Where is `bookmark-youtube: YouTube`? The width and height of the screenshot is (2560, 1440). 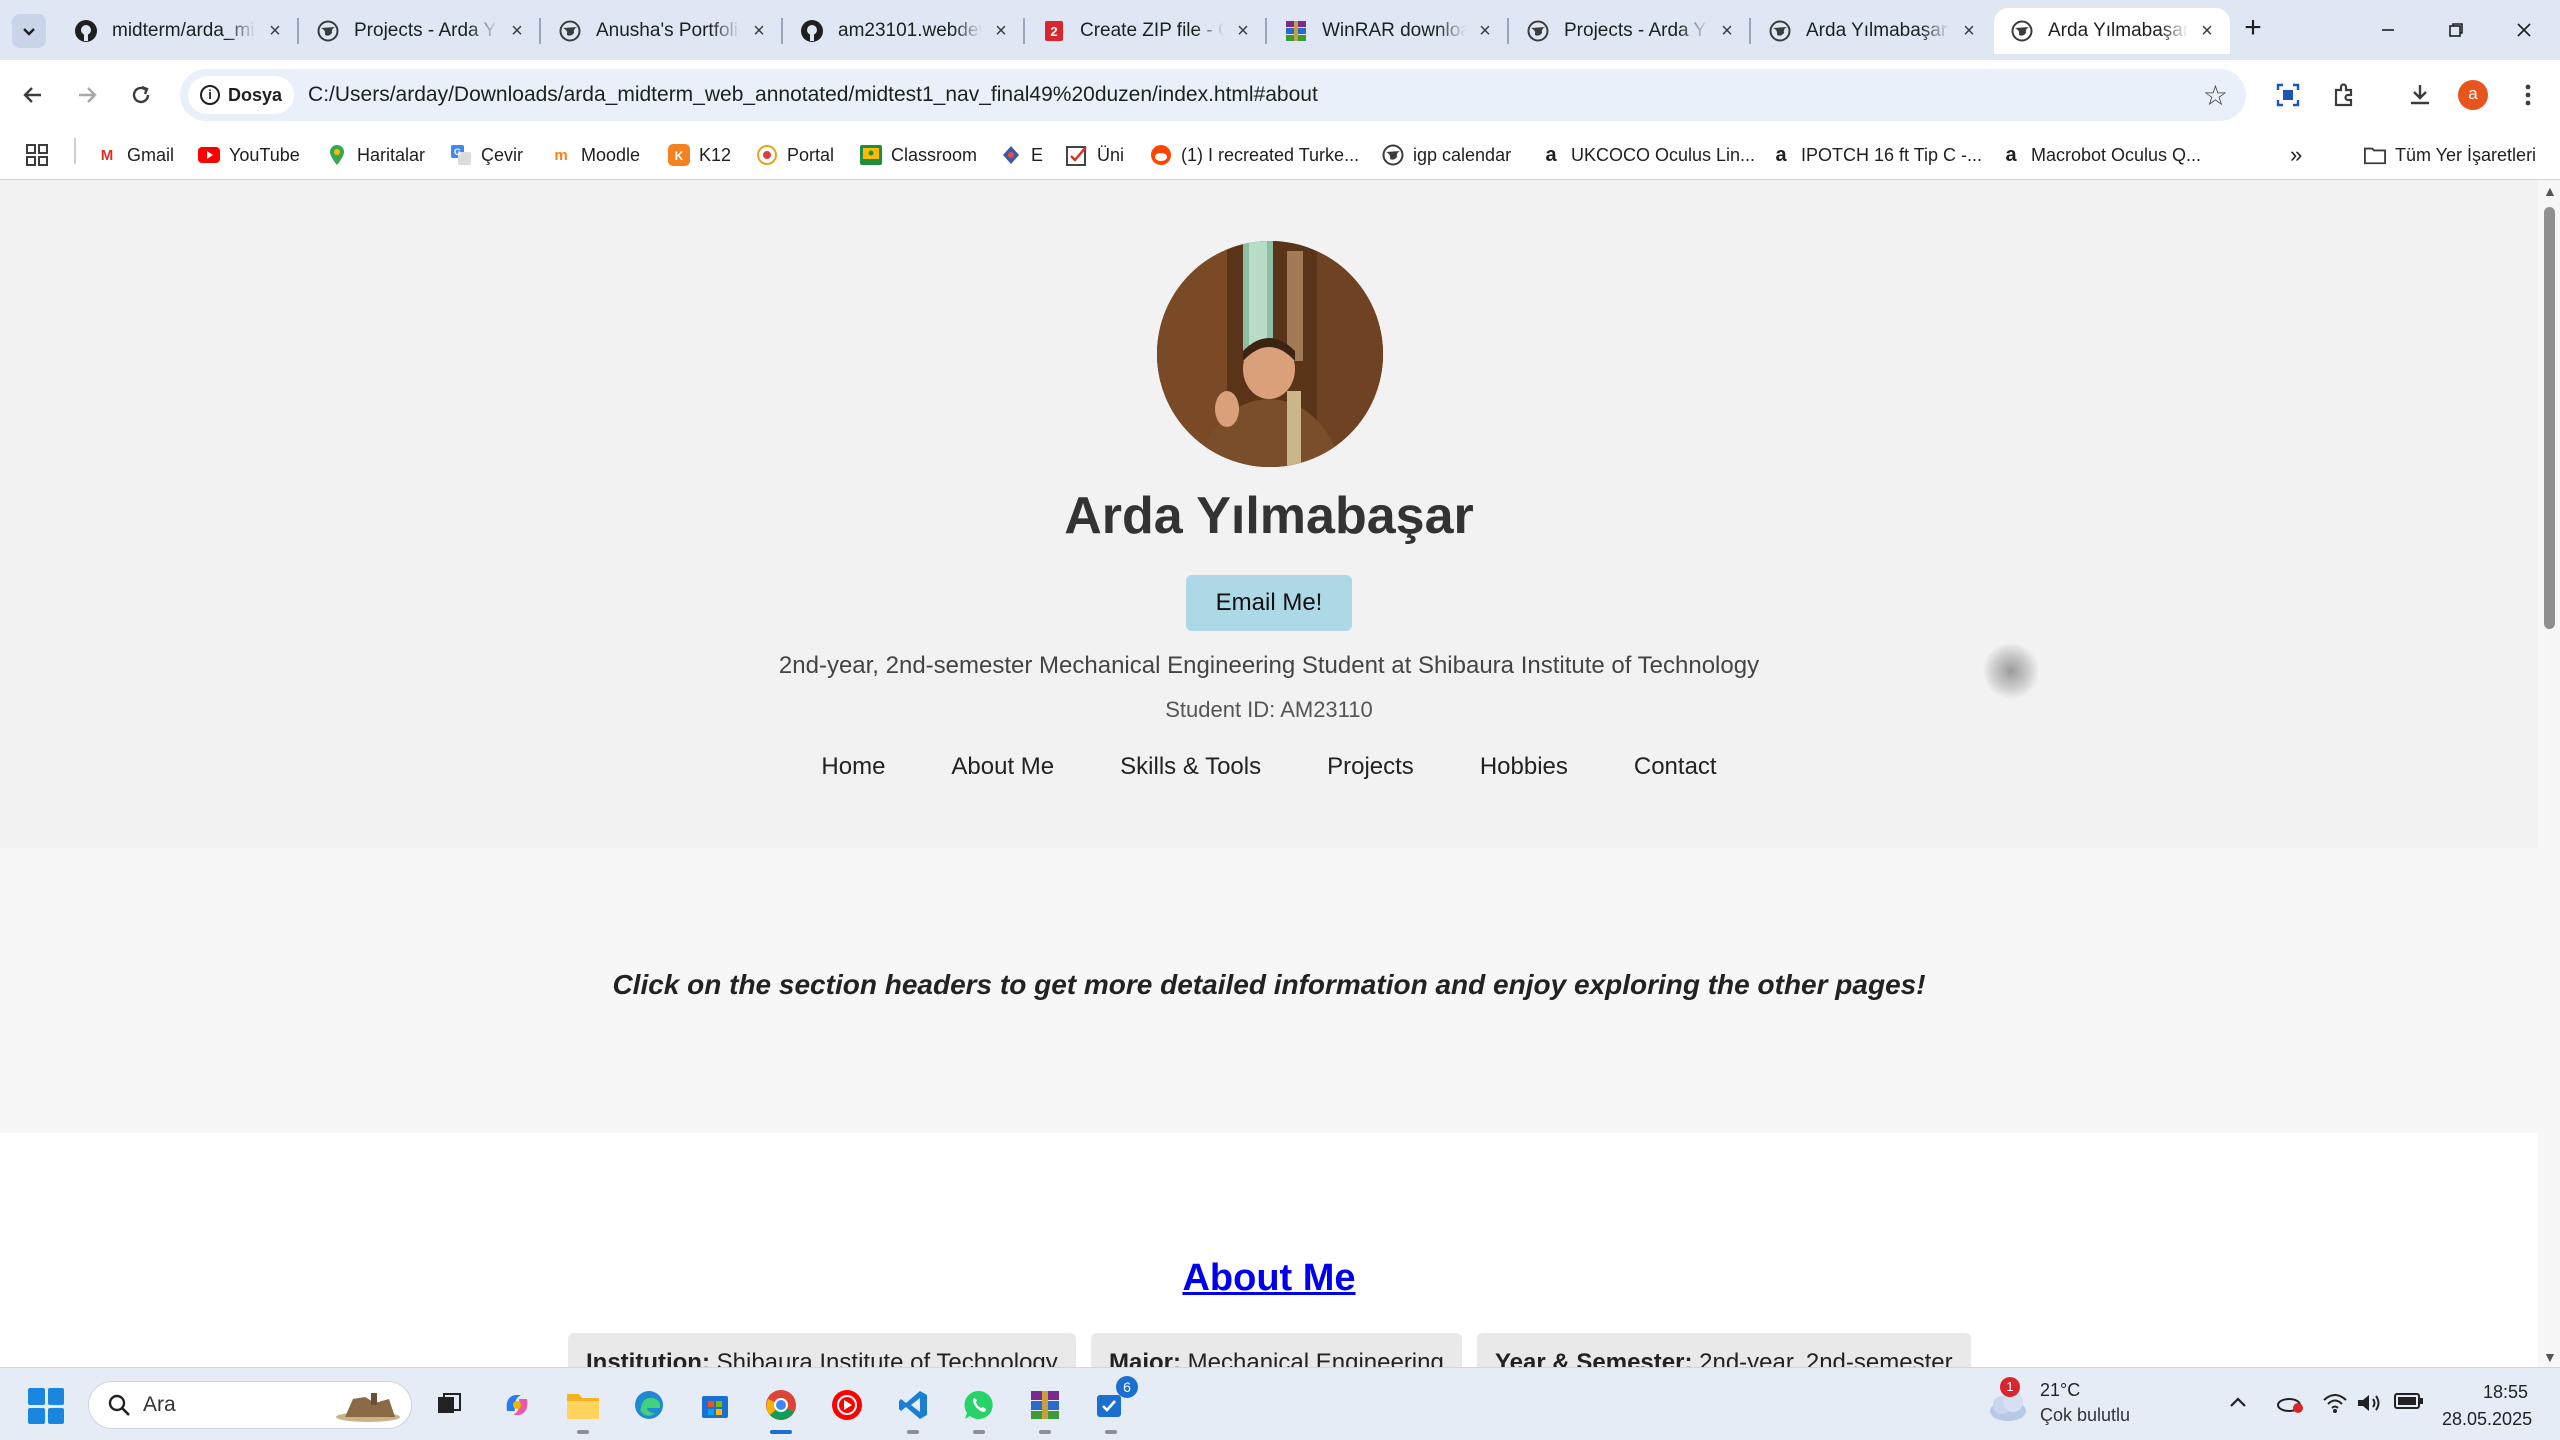 bookmark-youtube: YouTube is located at coordinates (249, 155).